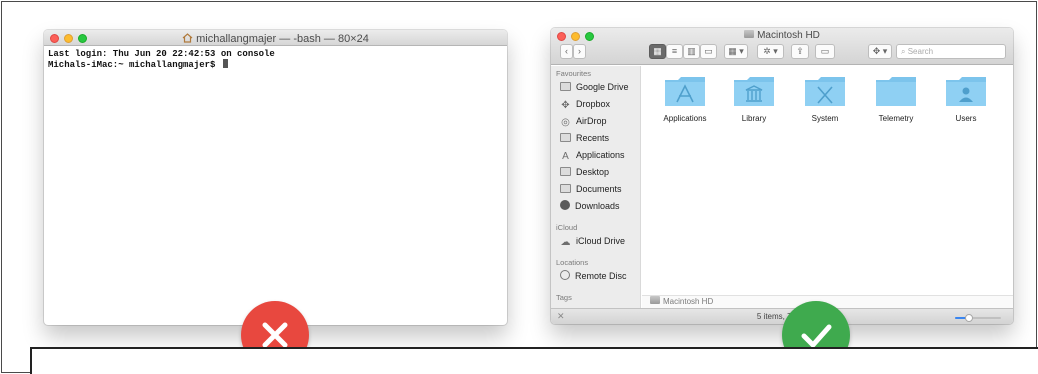 This screenshot has width=1038, height=374. I want to click on sidebar-header-locations: Locations, so click(572, 262).